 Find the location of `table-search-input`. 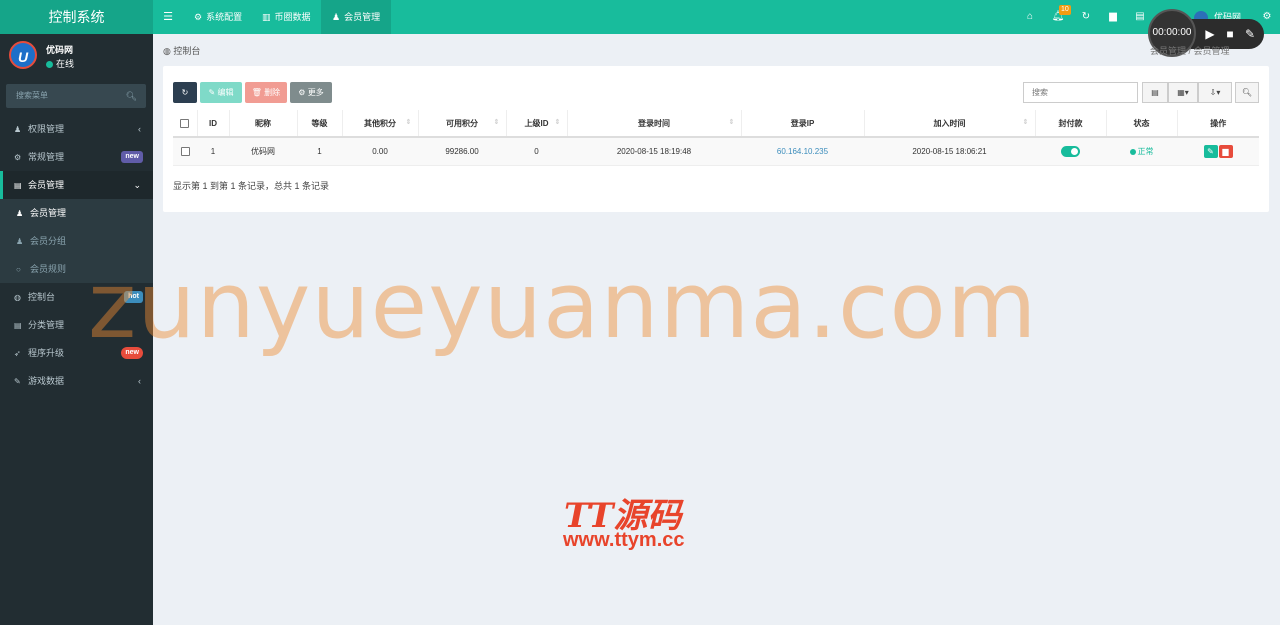

table-search-input is located at coordinates (1080, 92).